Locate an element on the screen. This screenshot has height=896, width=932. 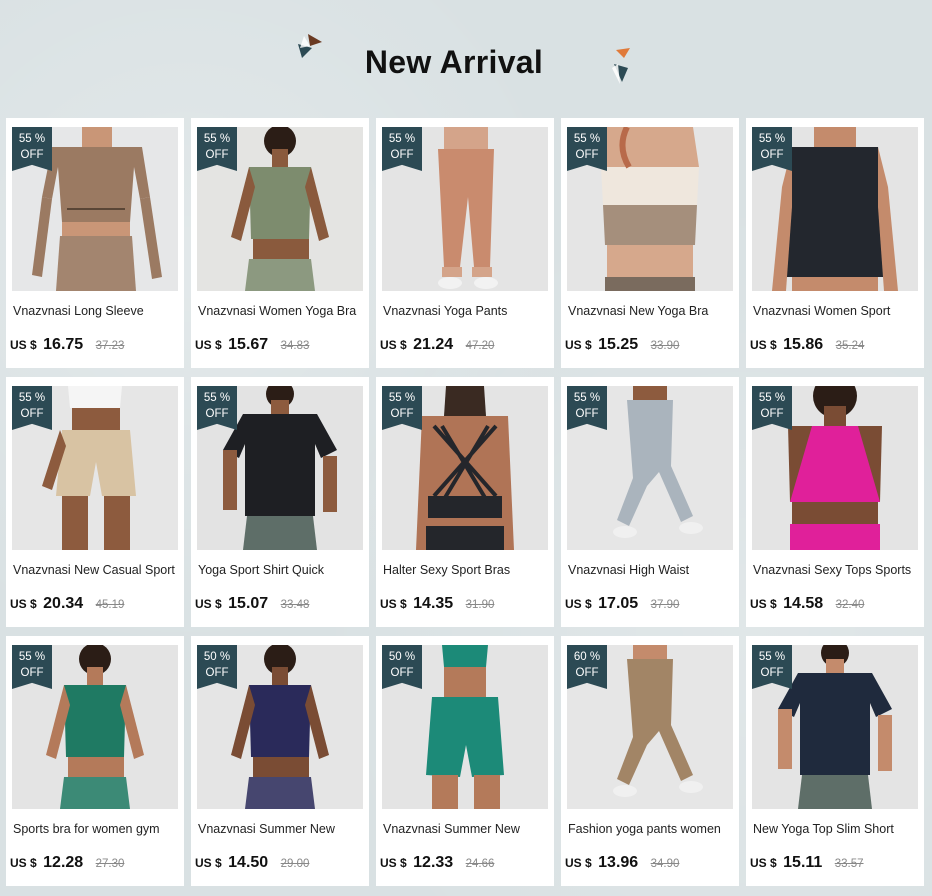
product-name-link: Fashion yoga pants women is located at coordinates (651, 829).